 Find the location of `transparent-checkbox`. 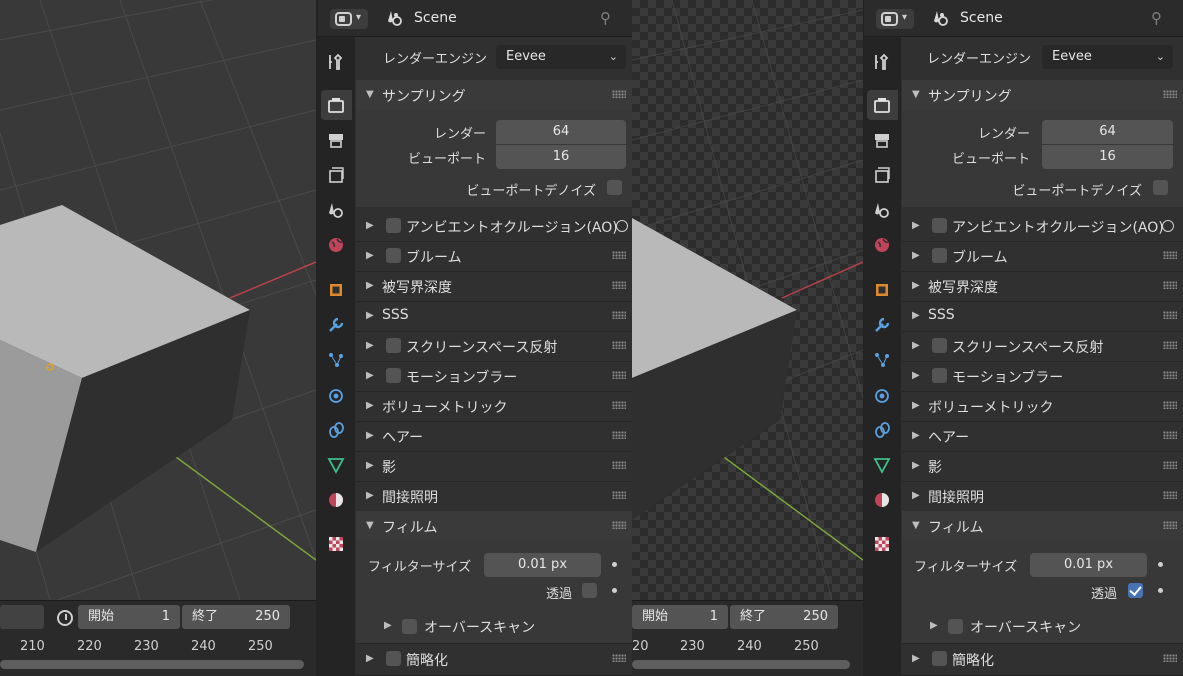

transparent-checkbox is located at coordinates (589, 590).